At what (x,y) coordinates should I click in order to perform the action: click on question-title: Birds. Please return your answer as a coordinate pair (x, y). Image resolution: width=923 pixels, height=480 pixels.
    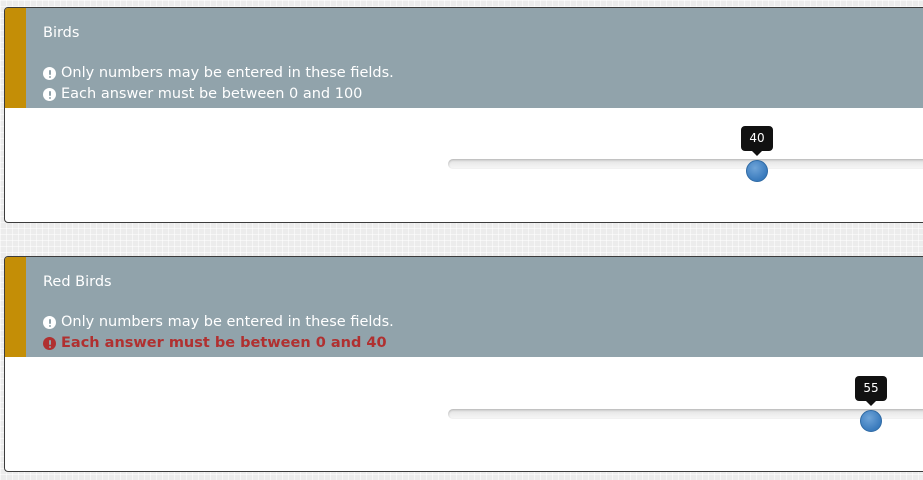
    Looking at the image, I should click on (61, 33).